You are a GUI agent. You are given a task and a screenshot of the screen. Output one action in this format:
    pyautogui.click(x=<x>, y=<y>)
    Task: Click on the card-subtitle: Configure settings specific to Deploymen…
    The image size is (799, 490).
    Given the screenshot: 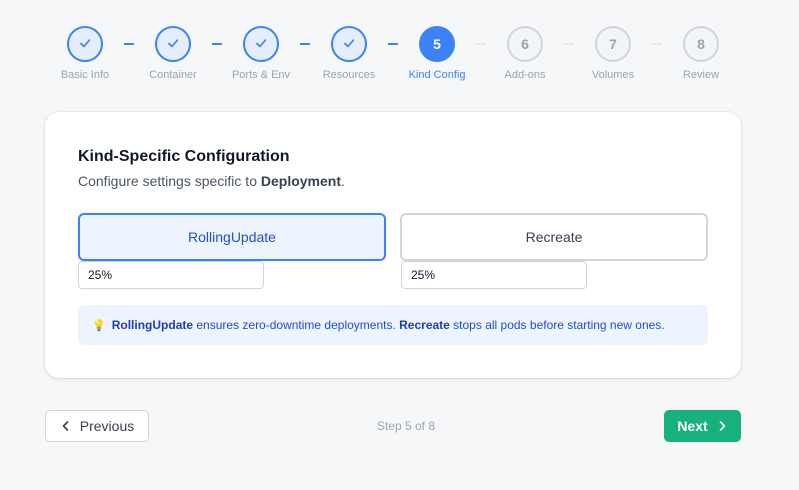 What is the action you would take?
    pyautogui.click(x=211, y=181)
    